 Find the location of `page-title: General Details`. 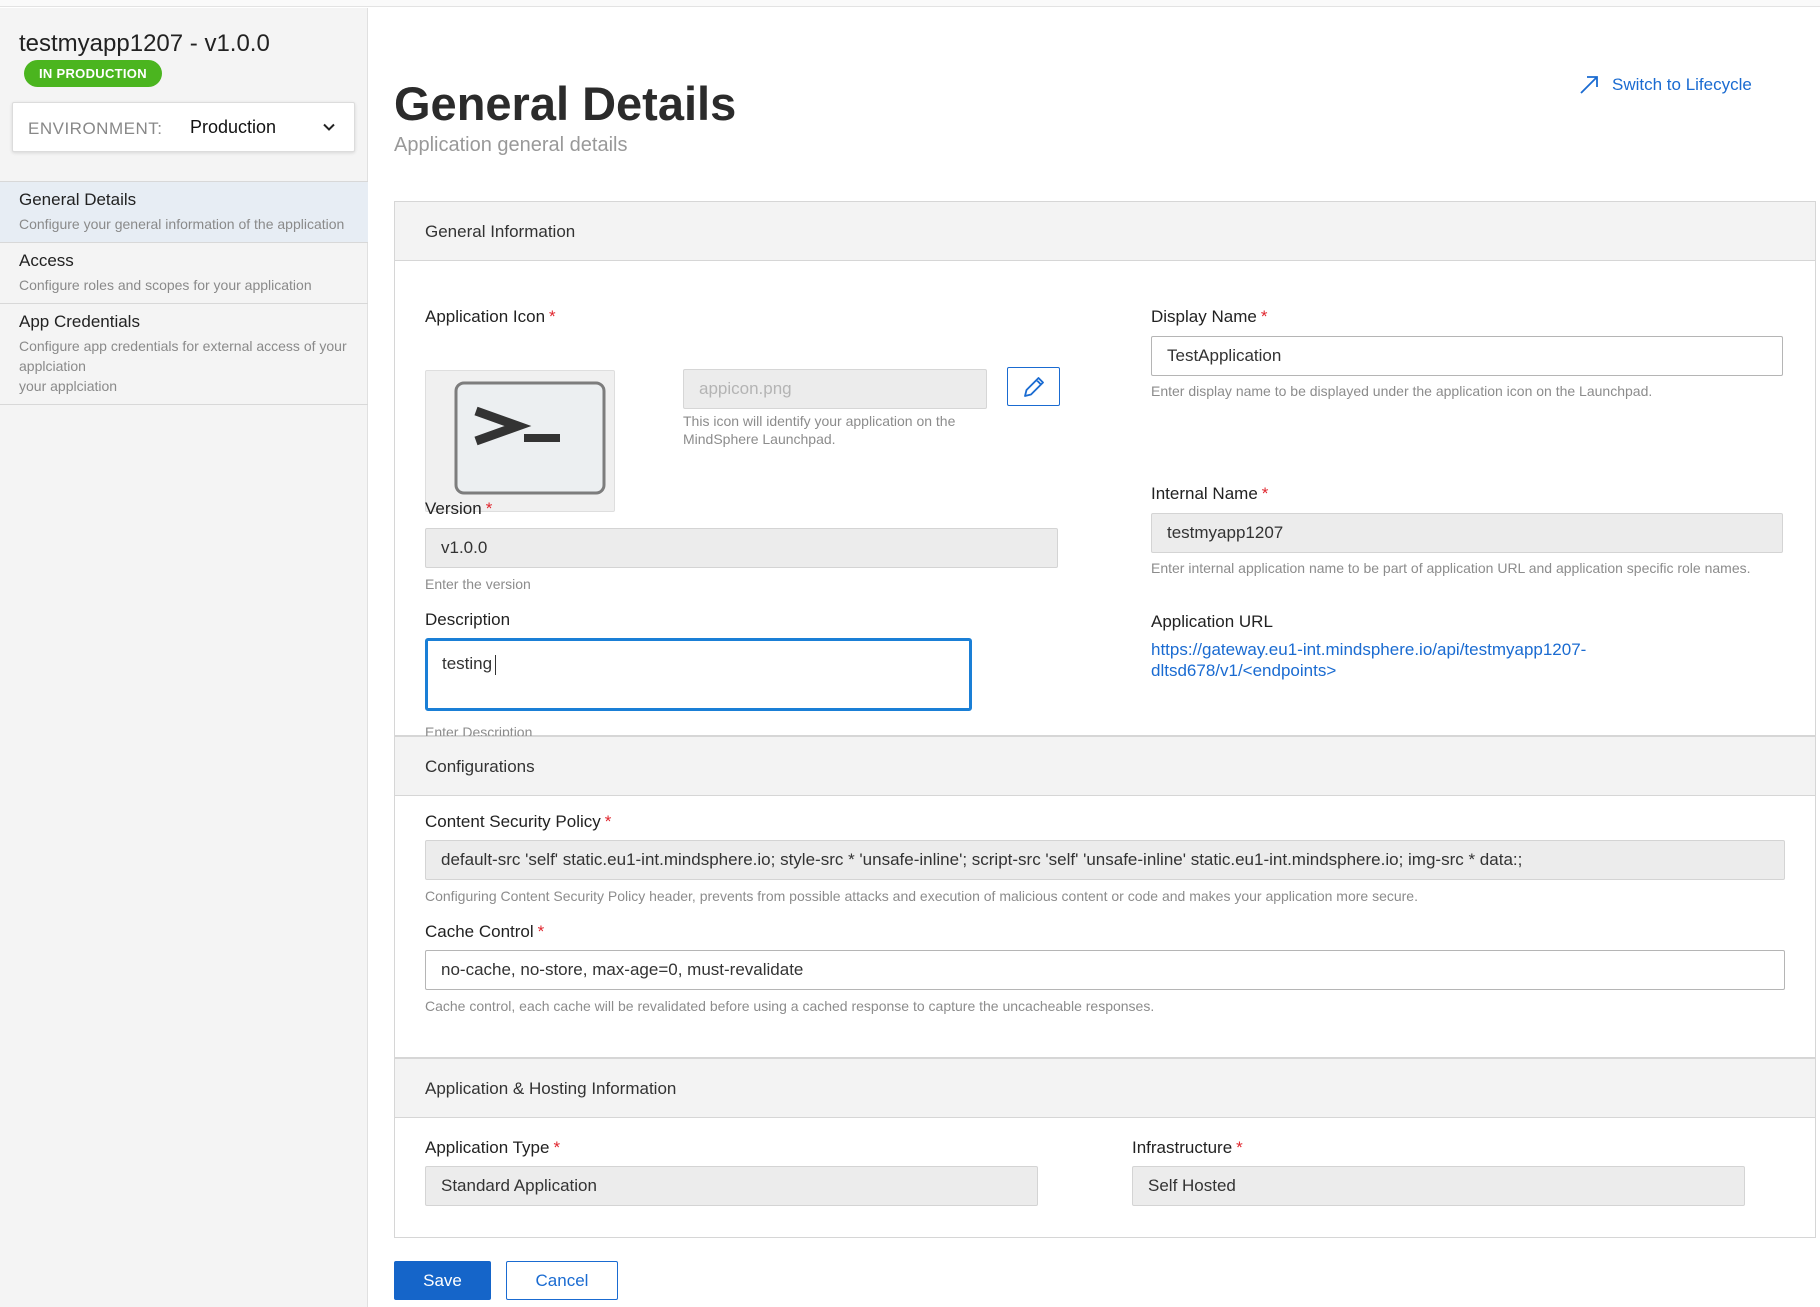

page-title: General Details is located at coordinates (565, 103).